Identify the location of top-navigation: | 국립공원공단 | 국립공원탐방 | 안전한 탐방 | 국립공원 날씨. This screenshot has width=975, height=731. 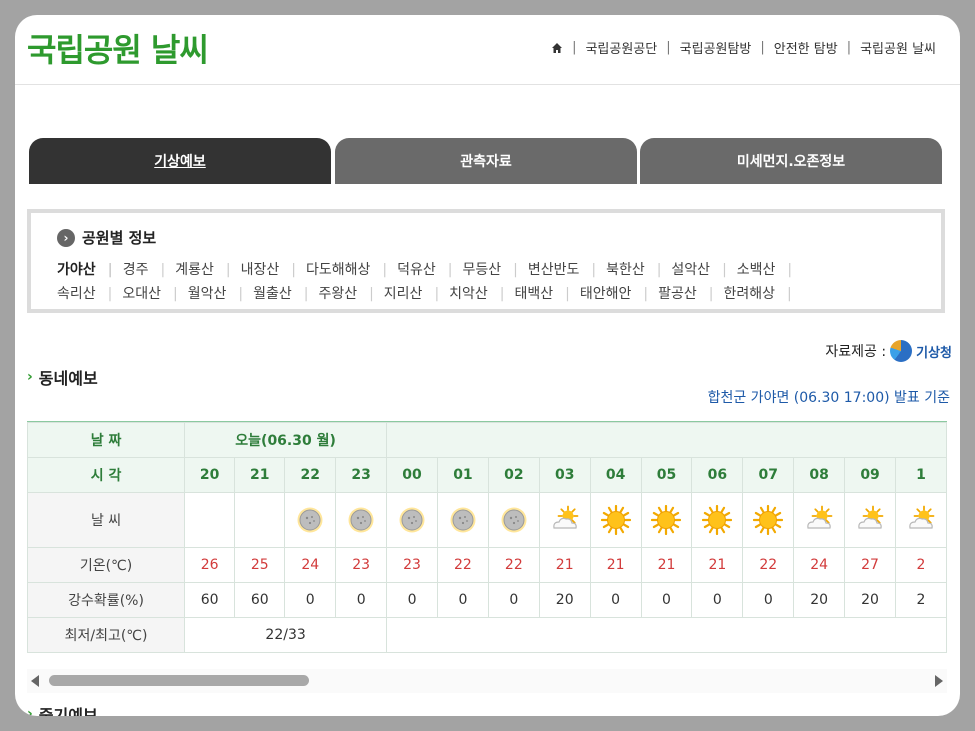
(743, 47).